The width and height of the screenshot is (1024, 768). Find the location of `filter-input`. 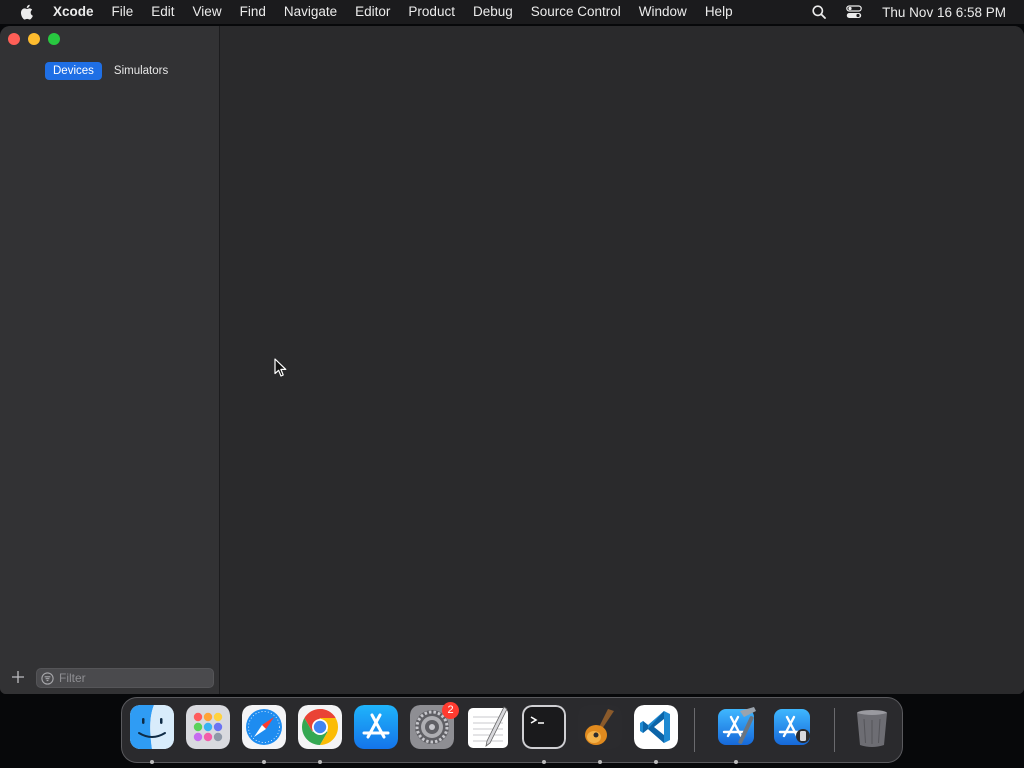

filter-input is located at coordinates (134, 678).